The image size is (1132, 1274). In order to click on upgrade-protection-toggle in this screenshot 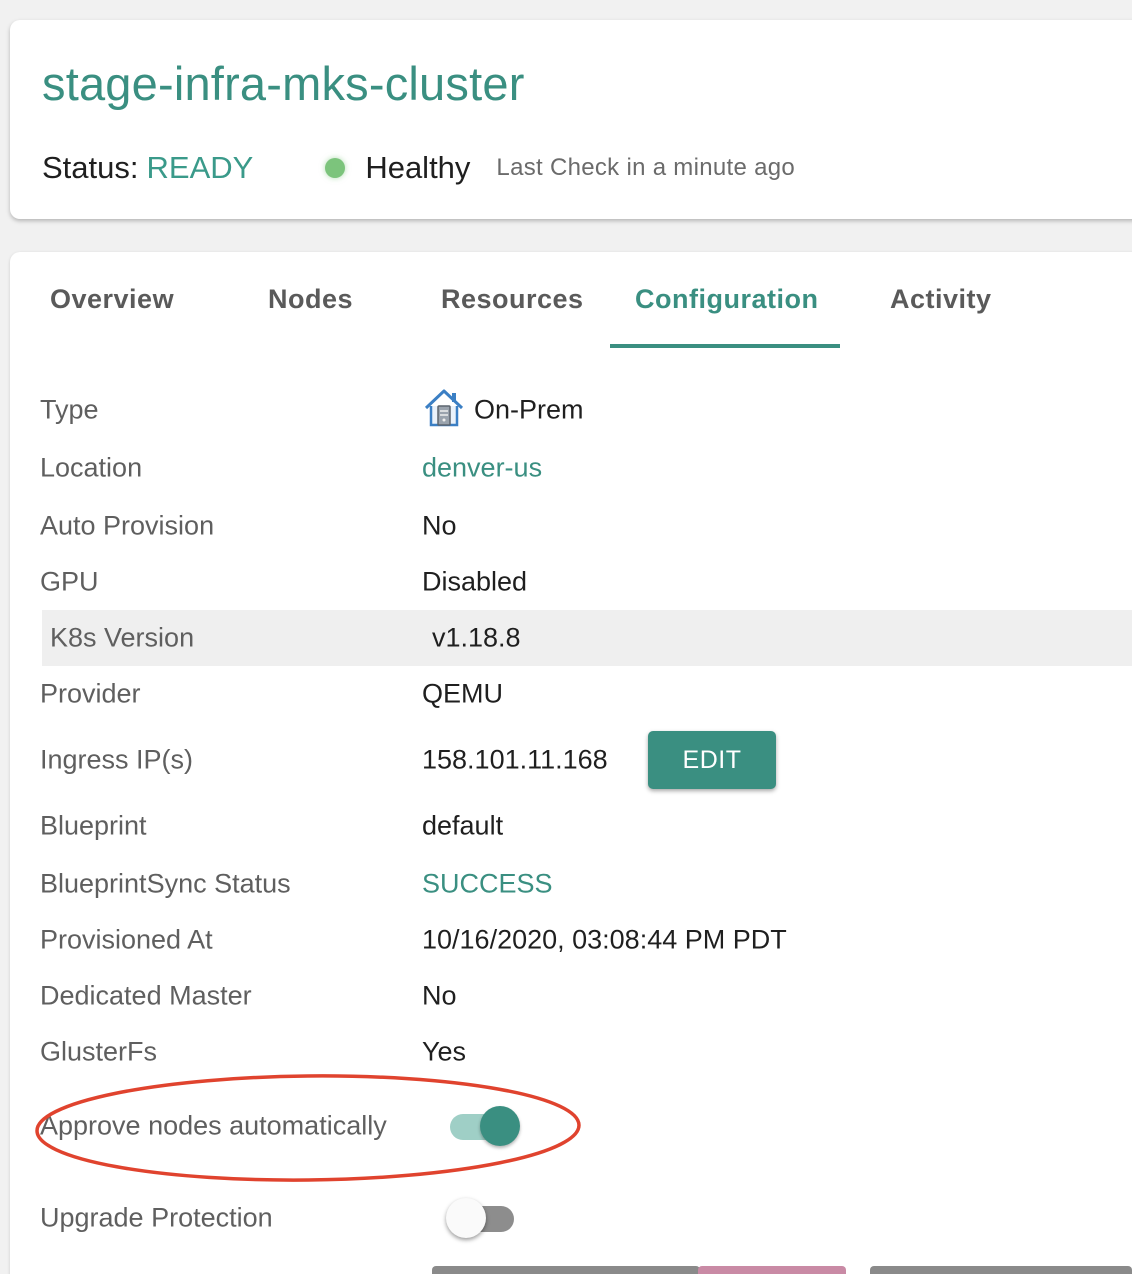, I will do `click(482, 1218)`.